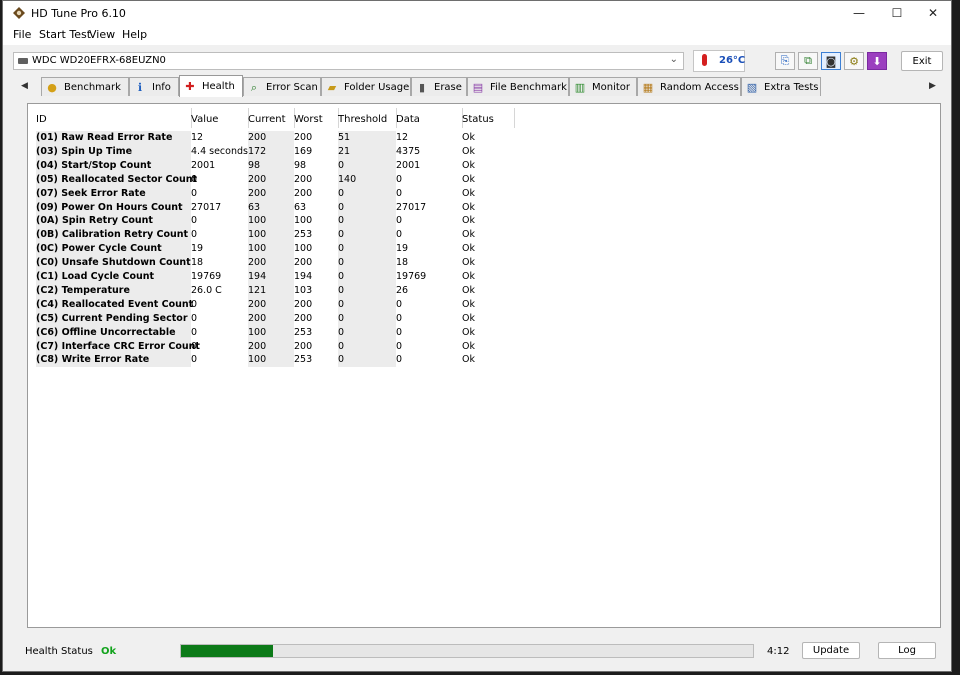  I want to click on tab-erase: ▮ Erase, so click(439, 86).